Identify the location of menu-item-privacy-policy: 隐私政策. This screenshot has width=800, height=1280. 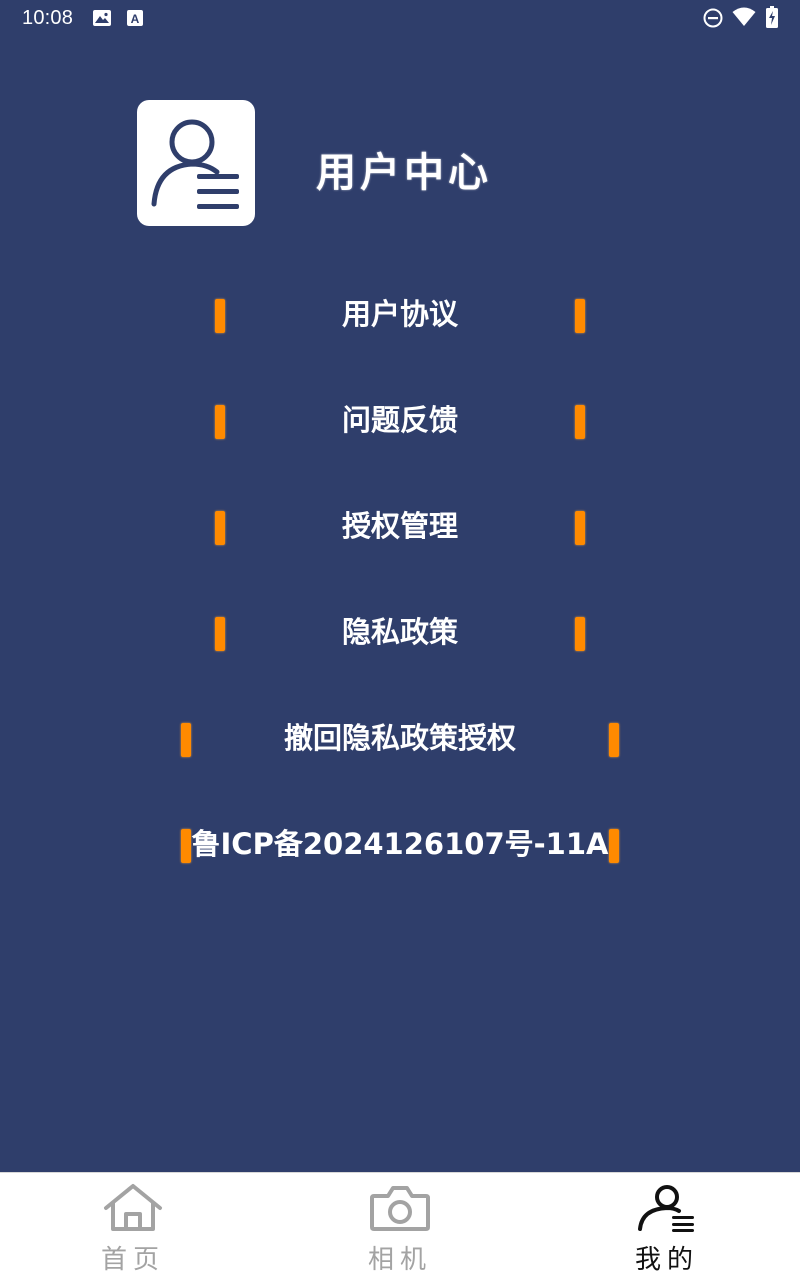
(400, 632).